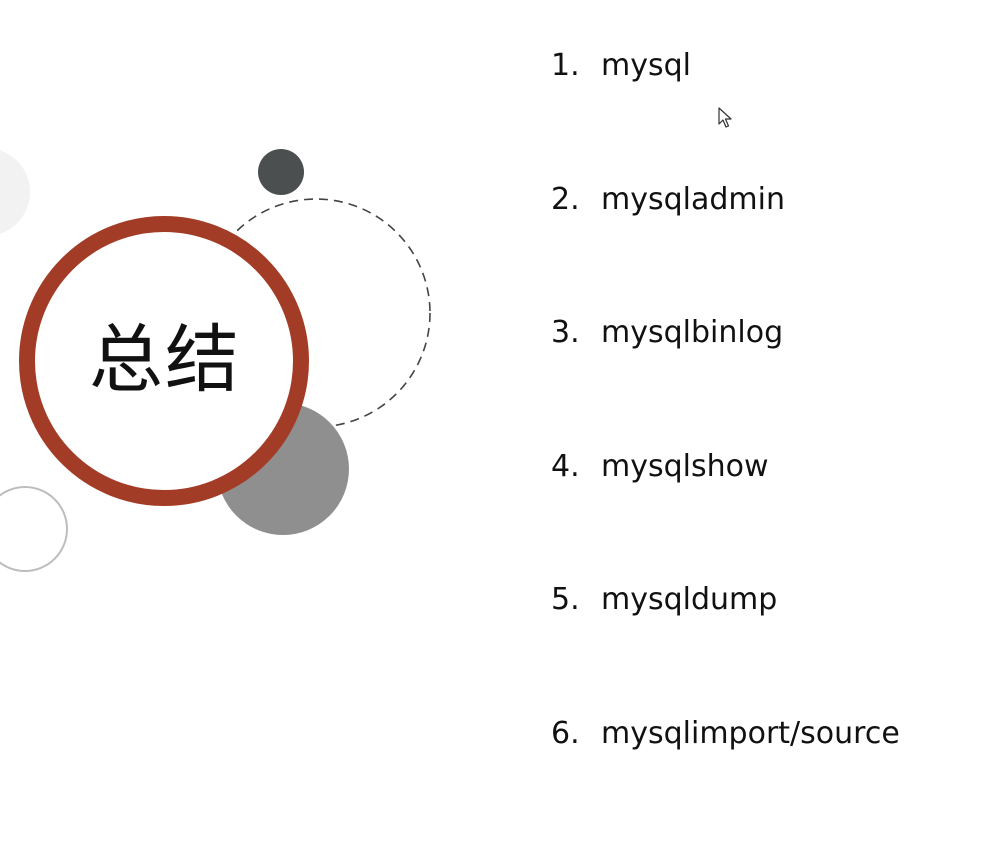 The height and width of the screenshot is (845, 981). I want to click on list-item-label: mysqldump, so click(689, 600).